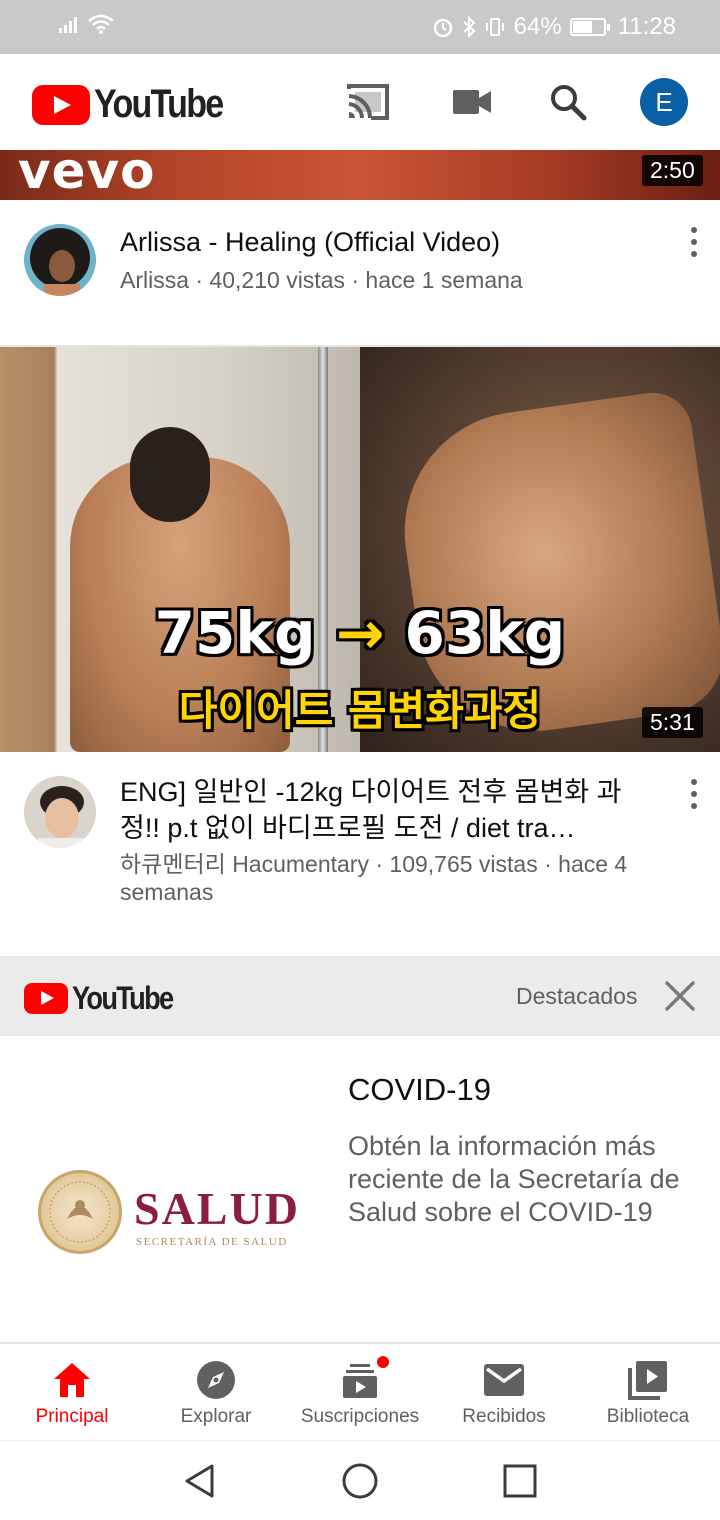  I want to click on video-meta: Arlissa · 40,210 vistas · hace 1 semana, so click(321, 280).